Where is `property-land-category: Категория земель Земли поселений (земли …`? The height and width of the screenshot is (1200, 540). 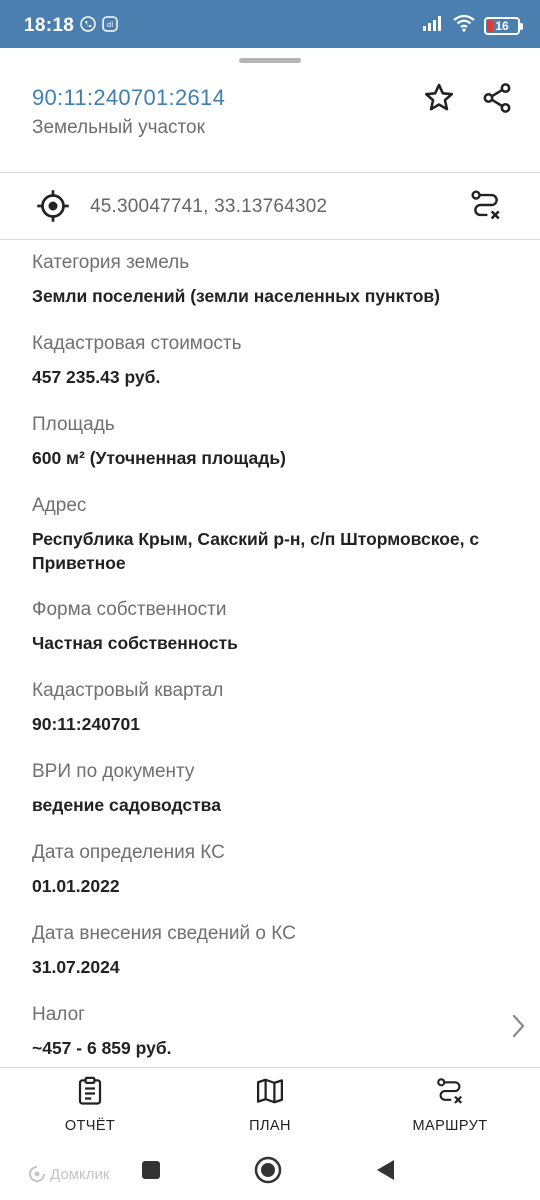 property-land-category: Категория земель Земли поселений (земли … is located at coordinates (277, 279).